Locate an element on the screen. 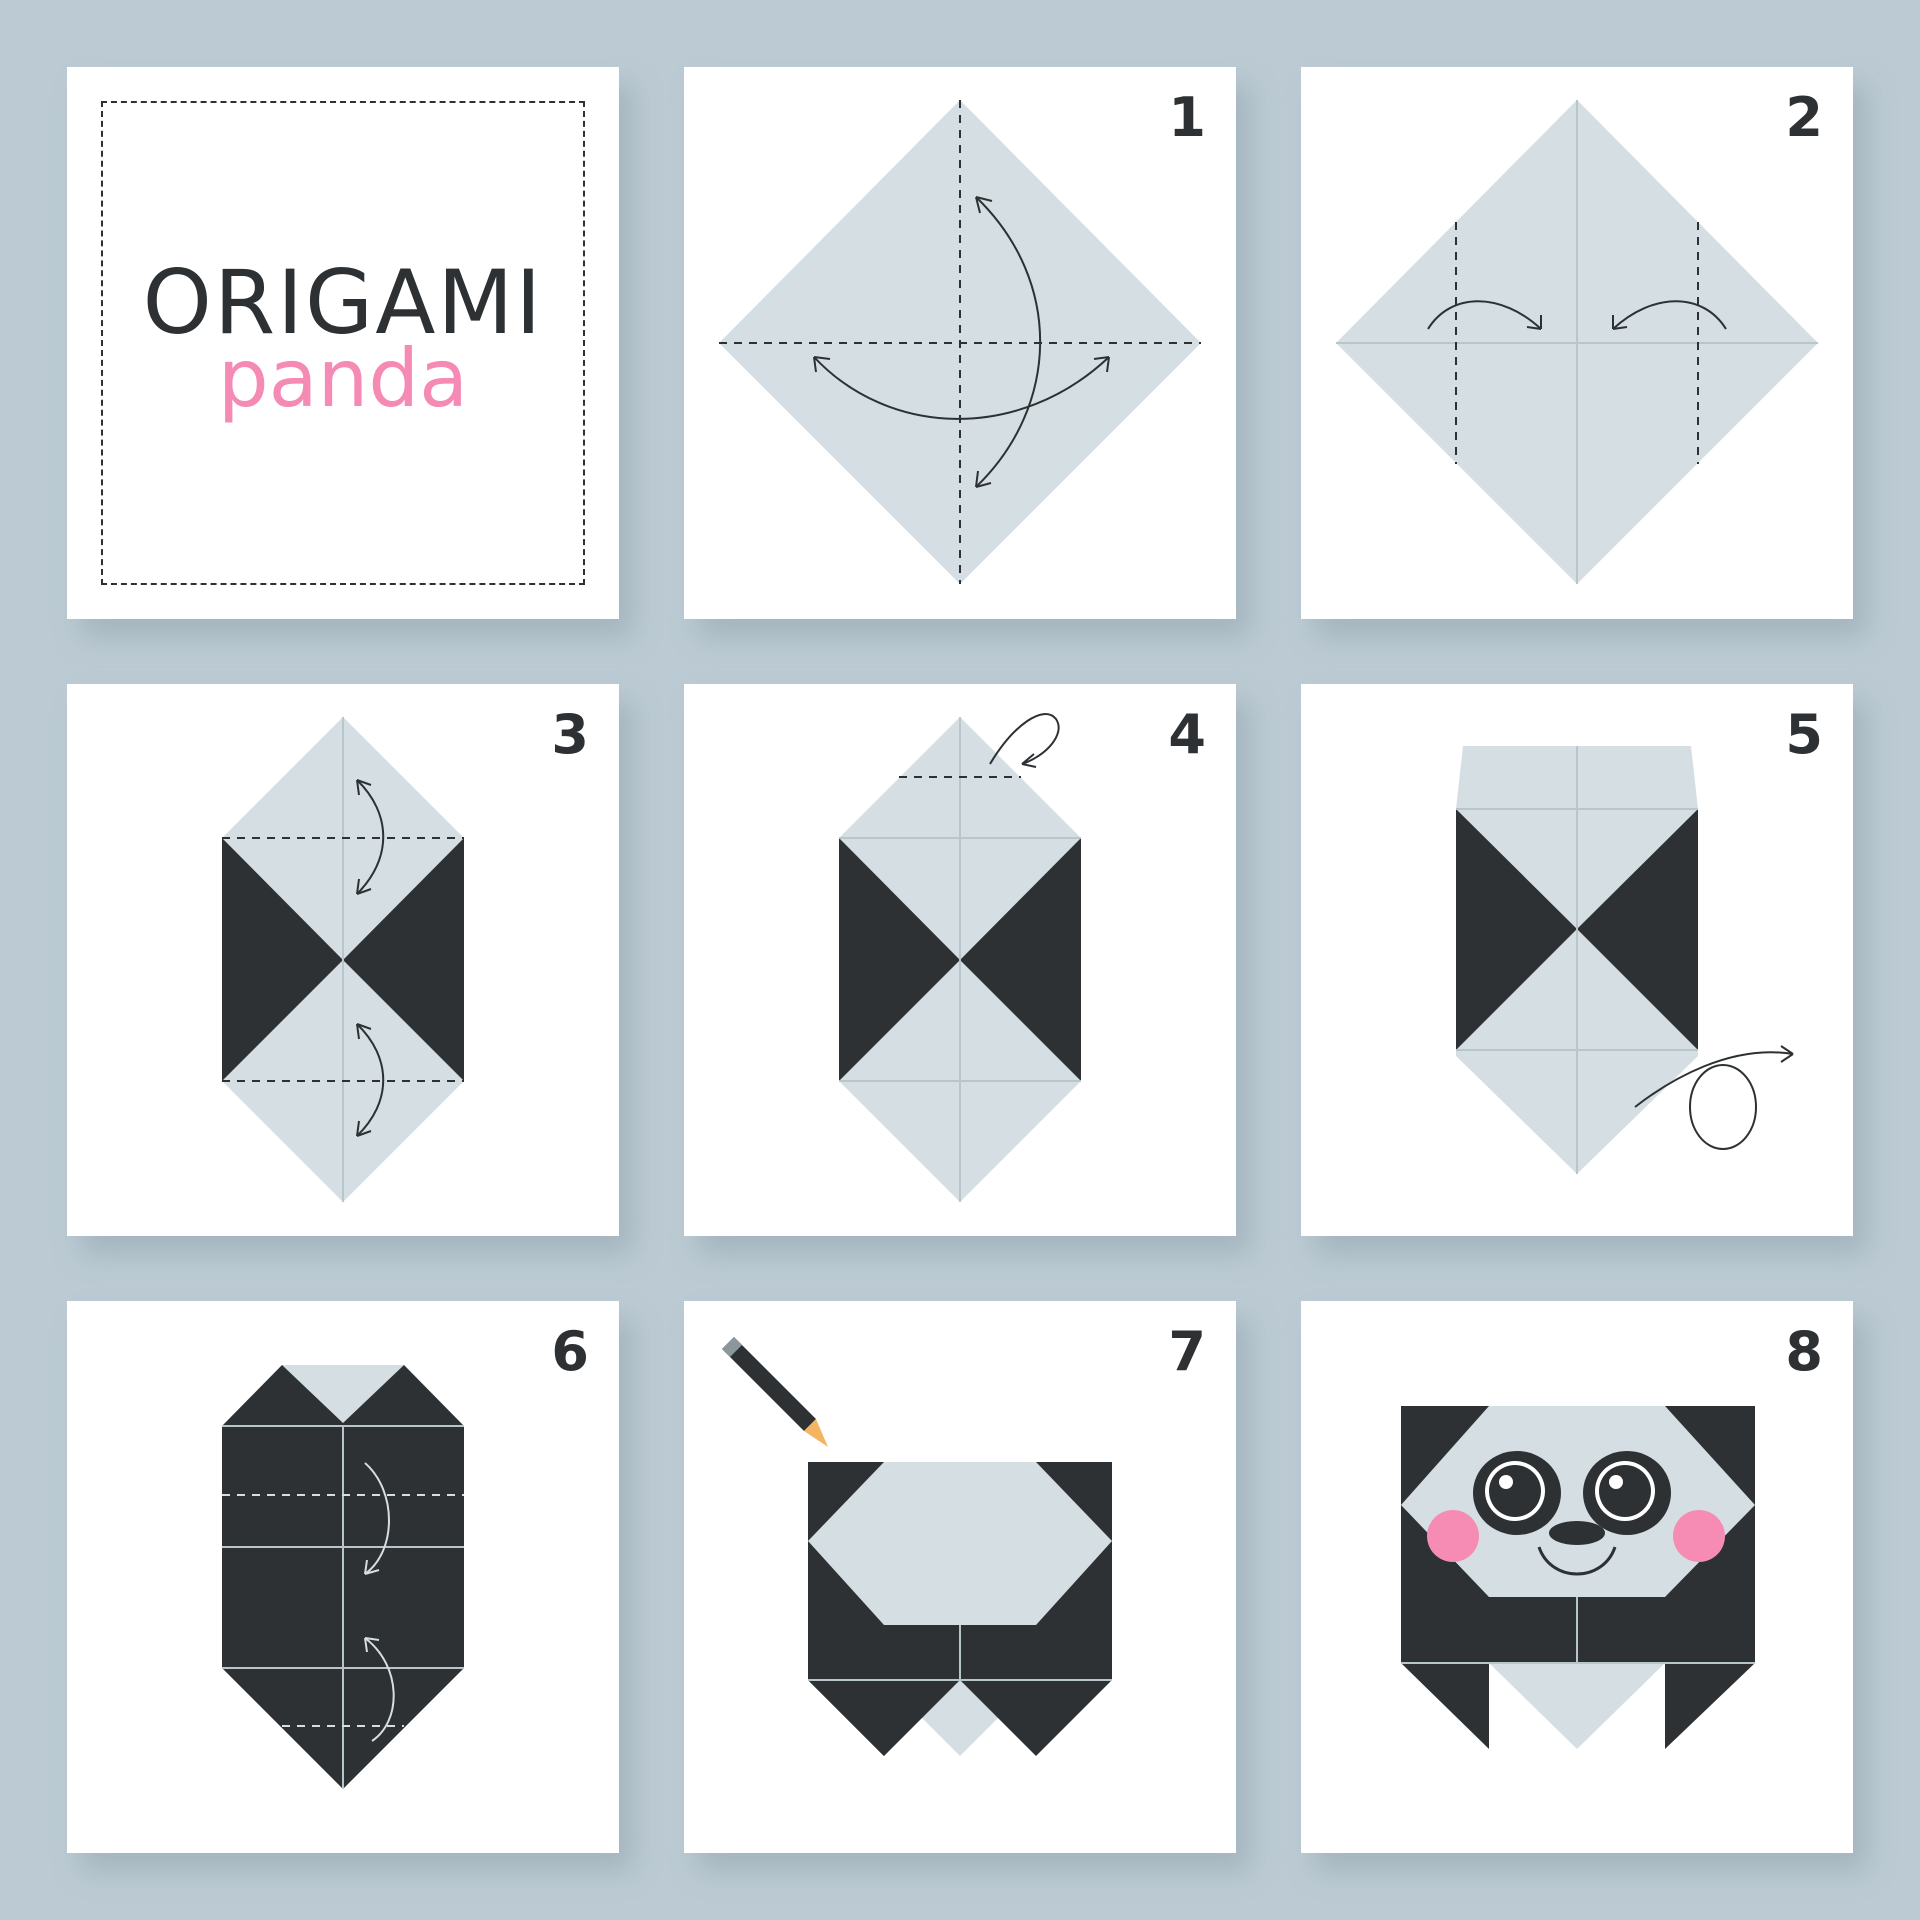 The height and width of the screenshot is (1920, 1920). step-8-card: 8 is located at coordinates (1577, 1577).